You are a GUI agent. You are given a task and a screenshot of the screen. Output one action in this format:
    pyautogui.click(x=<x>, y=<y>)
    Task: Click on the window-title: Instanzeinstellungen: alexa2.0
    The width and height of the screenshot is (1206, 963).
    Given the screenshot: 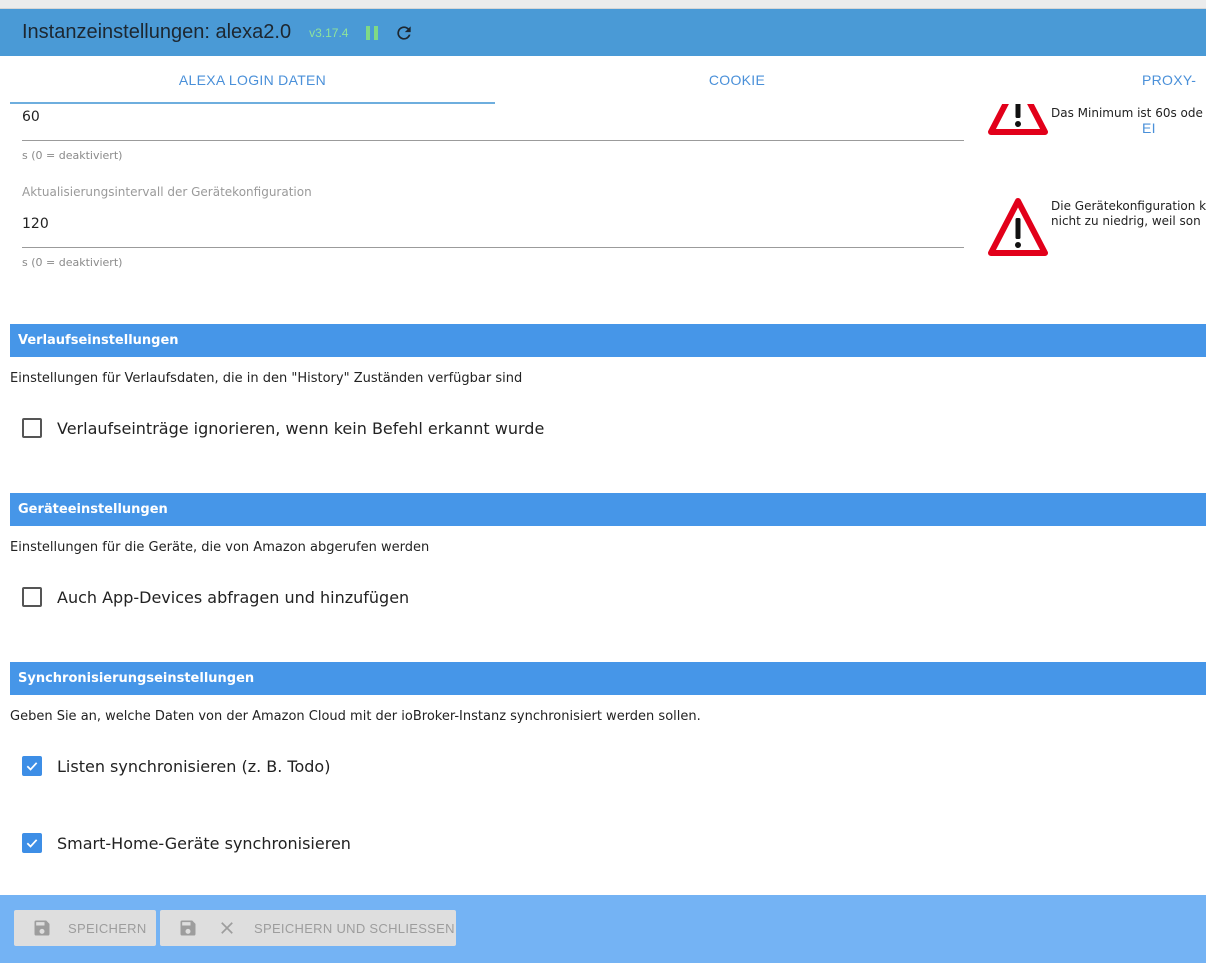 What is the action you would take?
    pyautogui.click(x=157, y=32)
    